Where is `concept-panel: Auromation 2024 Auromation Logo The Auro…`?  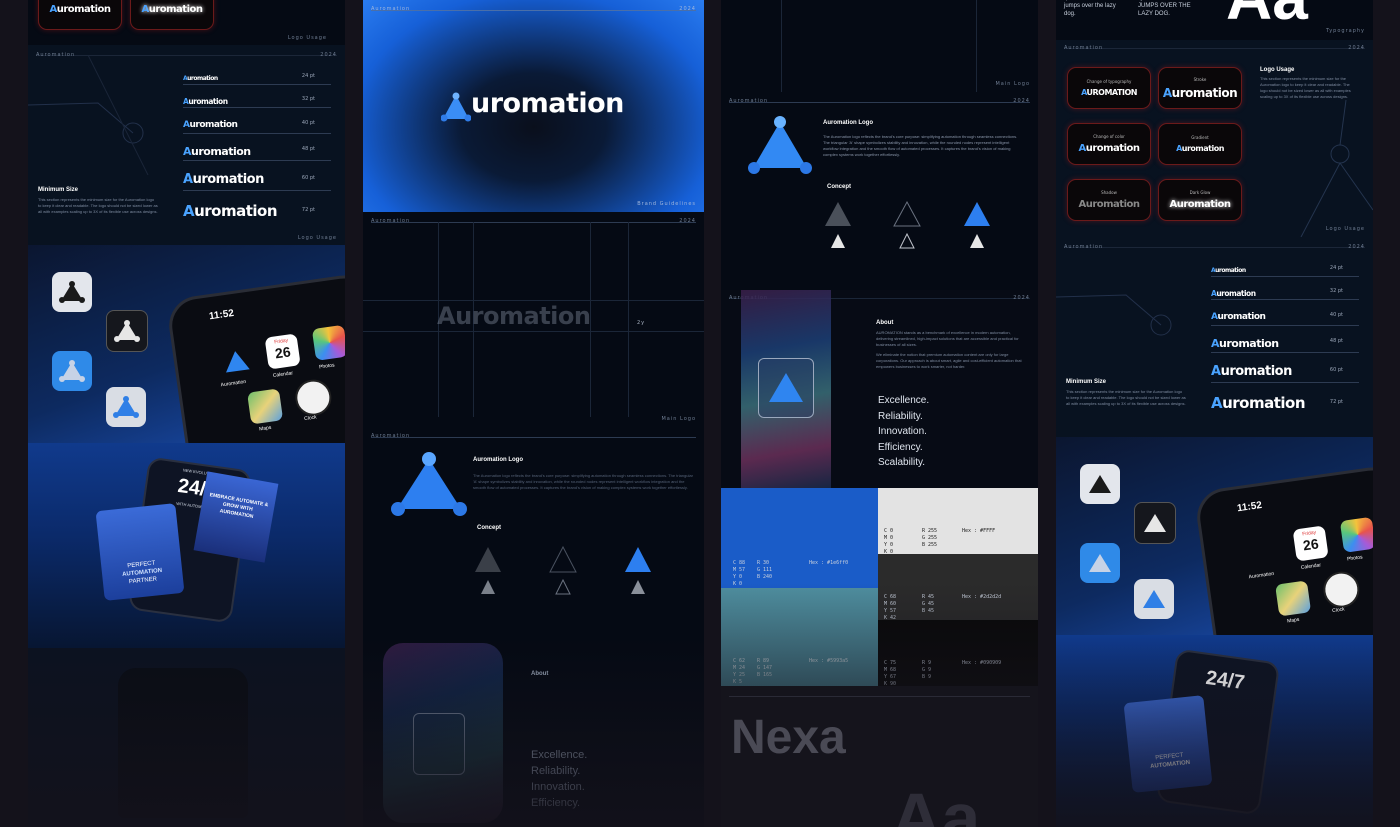 concept-panel: Auromation 2024 Auromation Logo The Auro… is located at coordinates (879, 191).